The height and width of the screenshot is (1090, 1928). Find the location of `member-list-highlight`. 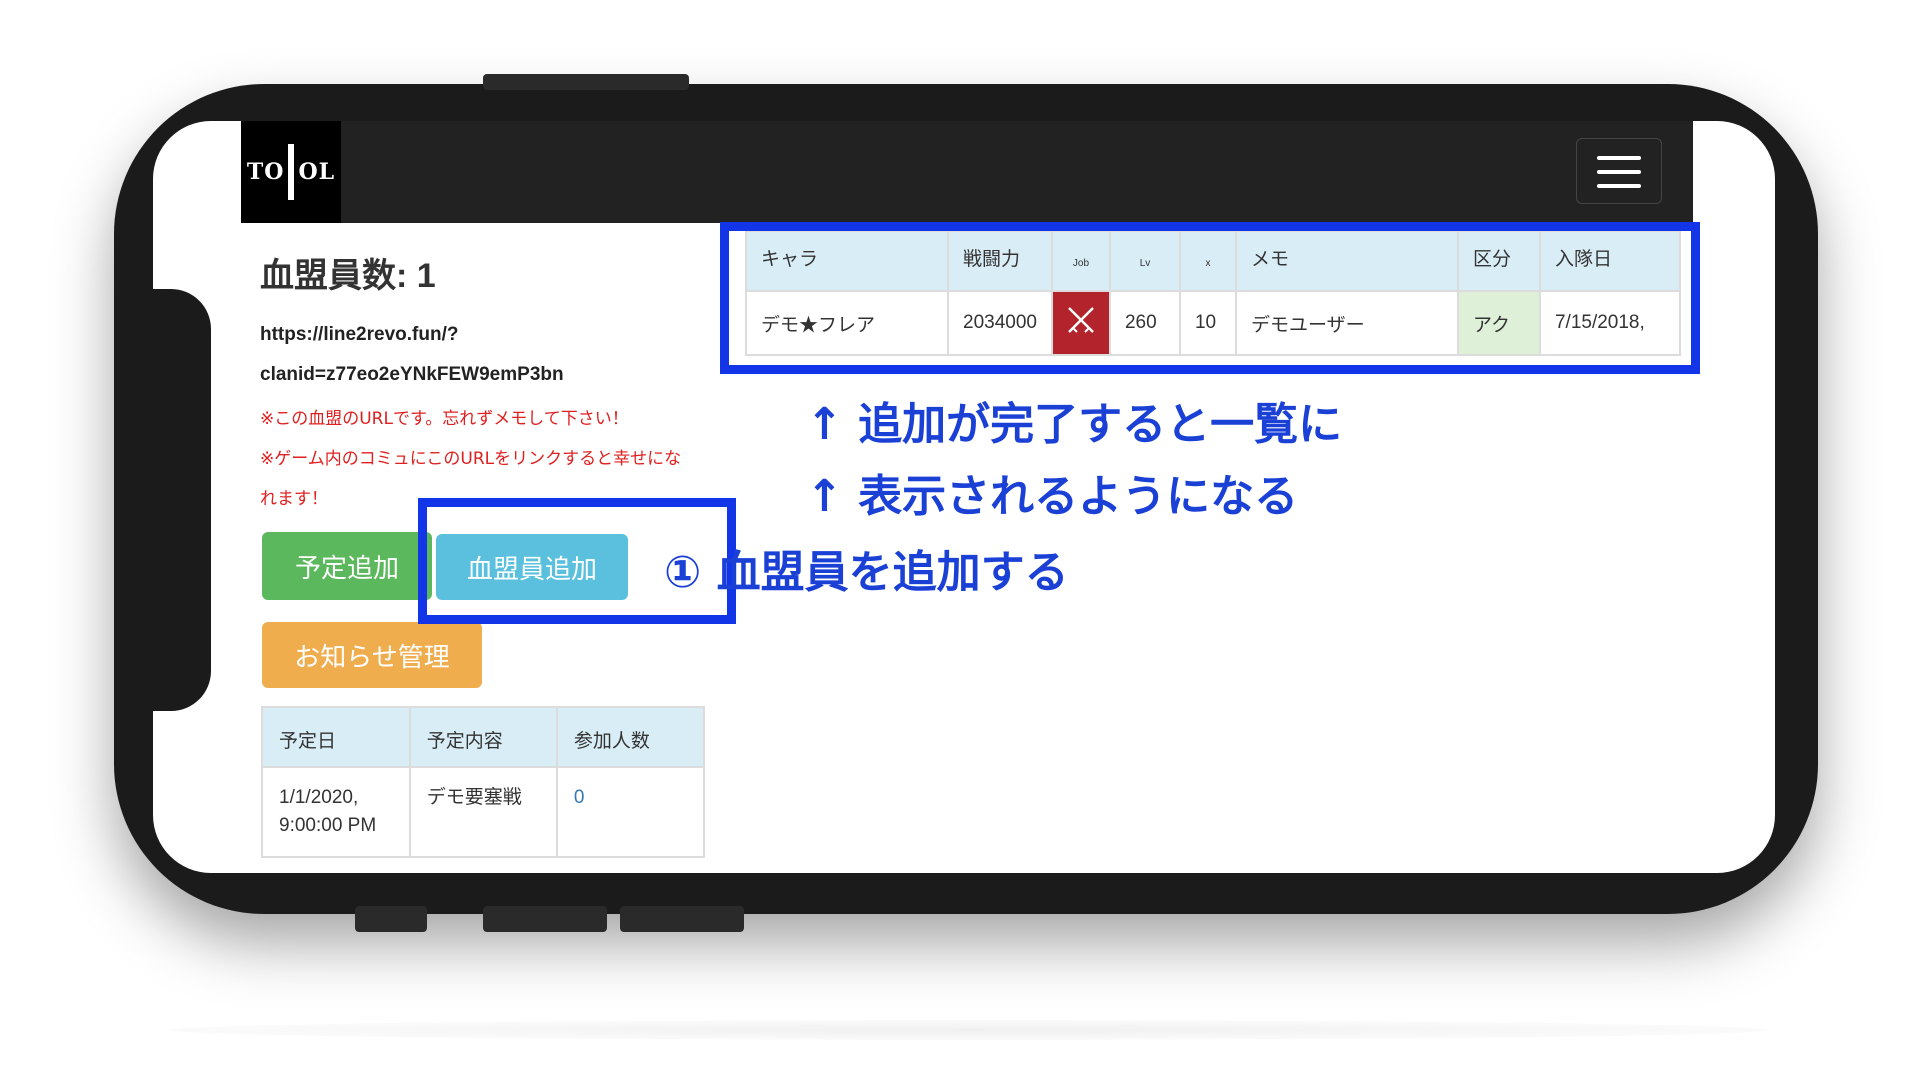

member-list-highlight is located at coordinates (1210, 298).